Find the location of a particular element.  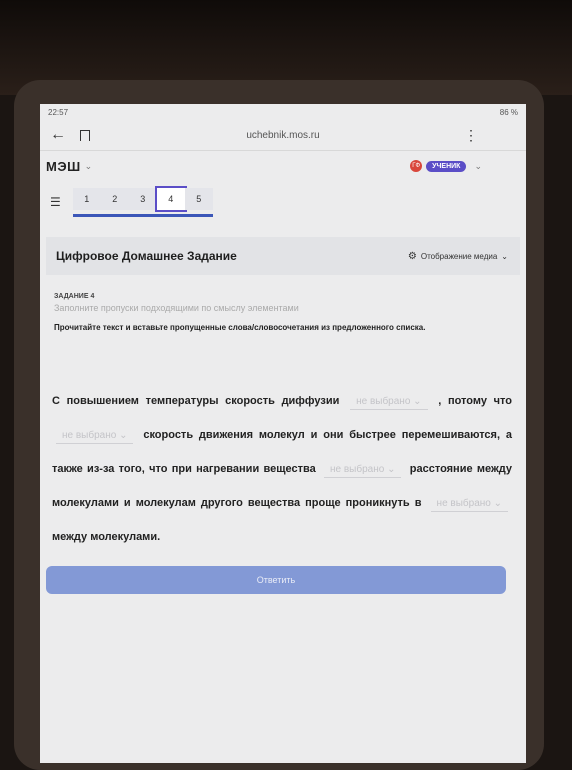

blank-dropdown-1: не выбрано ⌄ is located at coordinates (389, 402).